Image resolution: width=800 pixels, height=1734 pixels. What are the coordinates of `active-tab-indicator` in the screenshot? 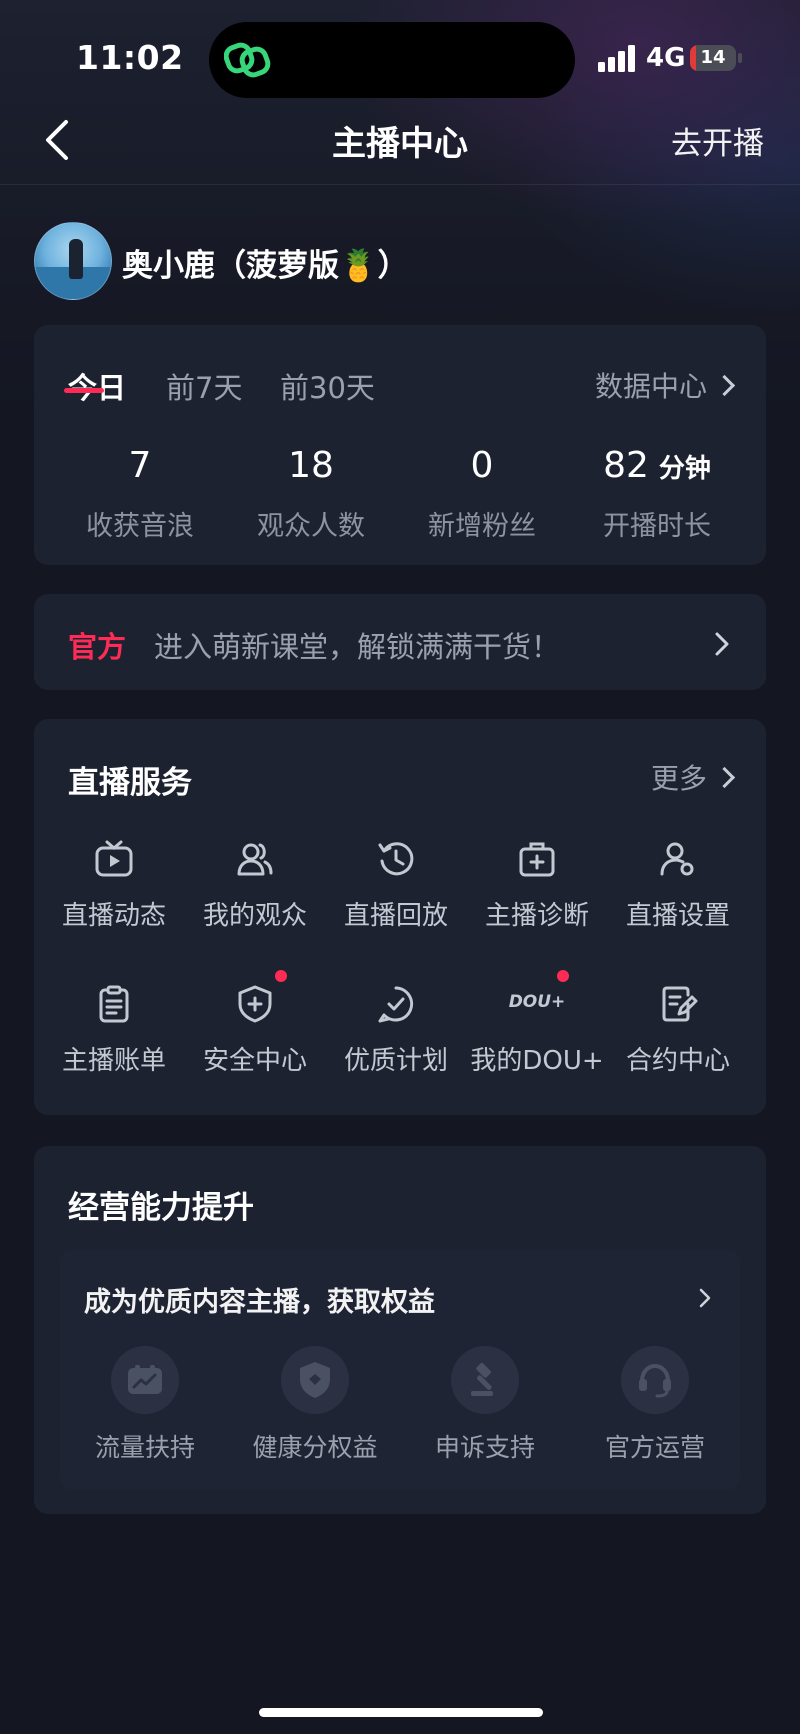 It's located at (84, 390).